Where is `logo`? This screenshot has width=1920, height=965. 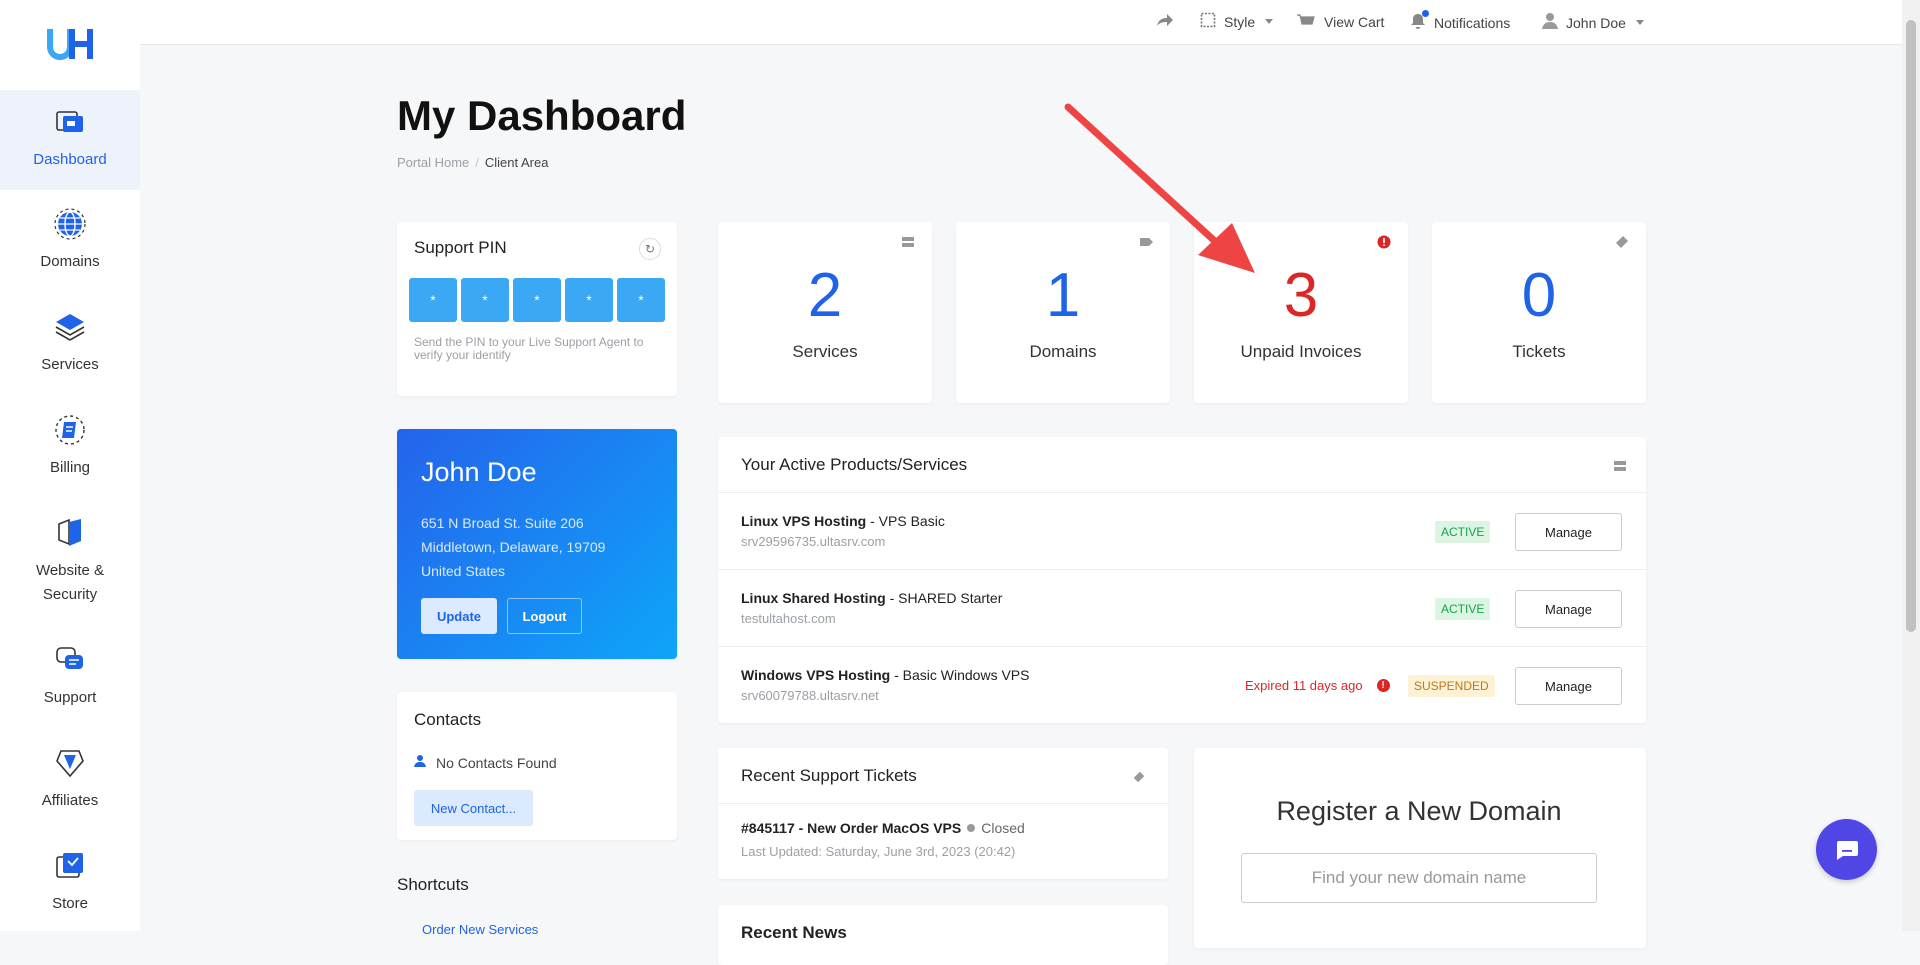 logo is located at coordinates (70, 44).